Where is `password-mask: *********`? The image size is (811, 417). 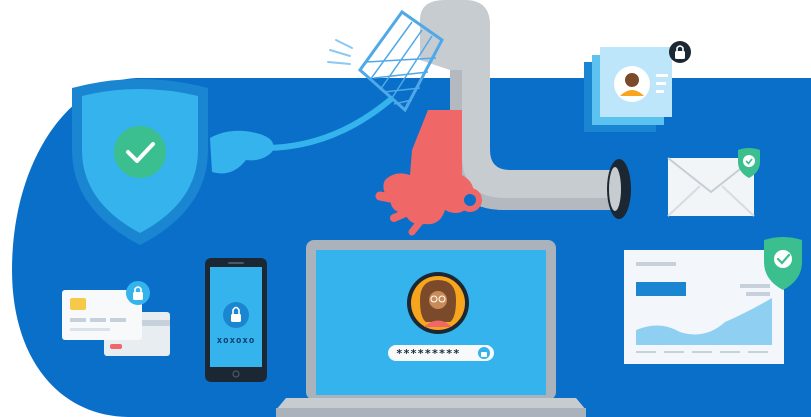 password-mask: ********* is located at coordinates (428, 353).